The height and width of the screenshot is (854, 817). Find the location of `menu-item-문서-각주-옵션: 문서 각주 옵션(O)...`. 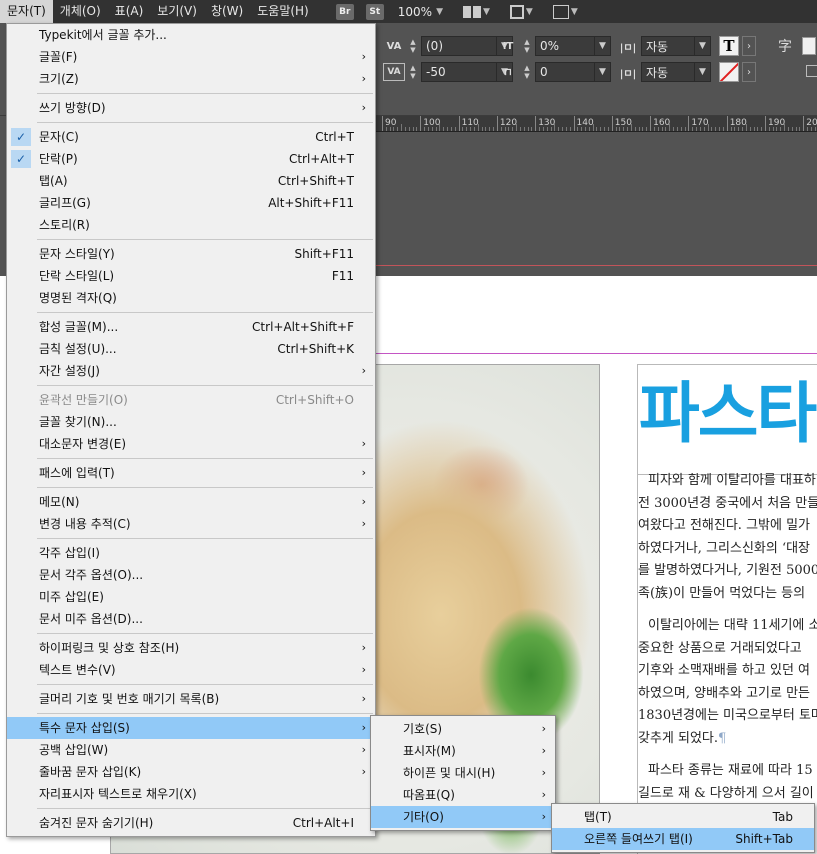

menu-item-문서-각주-옵션: 문서 각주 옵션(O)... is located at coordinates (191, 575).